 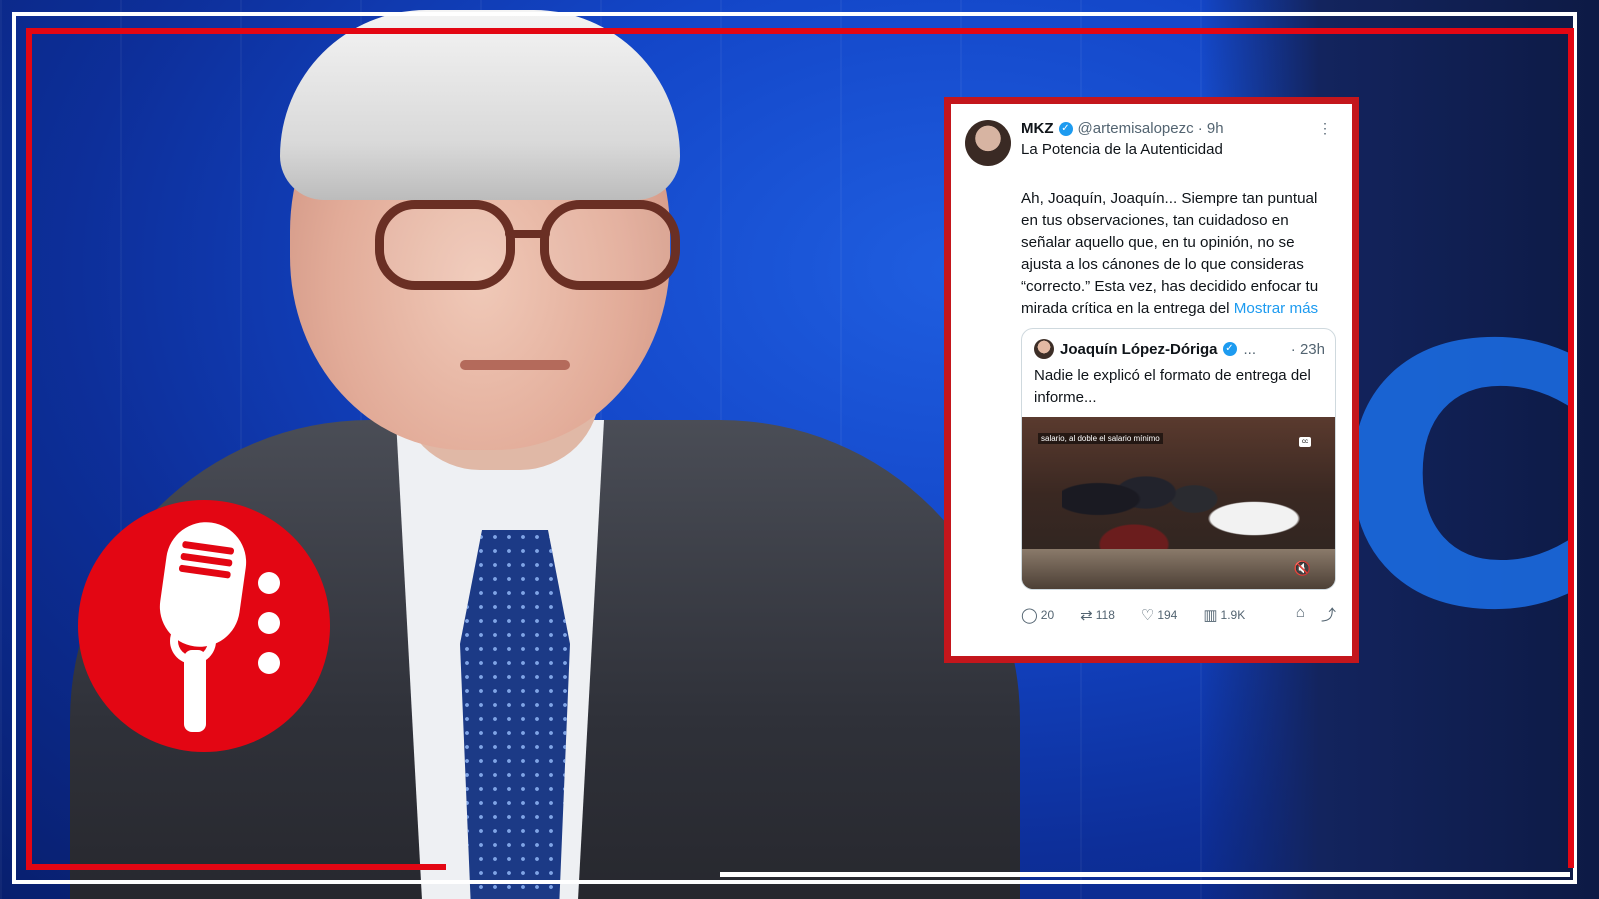 I want to click on views-button: ▥ 1.9K, so click(x=1224, y=615).